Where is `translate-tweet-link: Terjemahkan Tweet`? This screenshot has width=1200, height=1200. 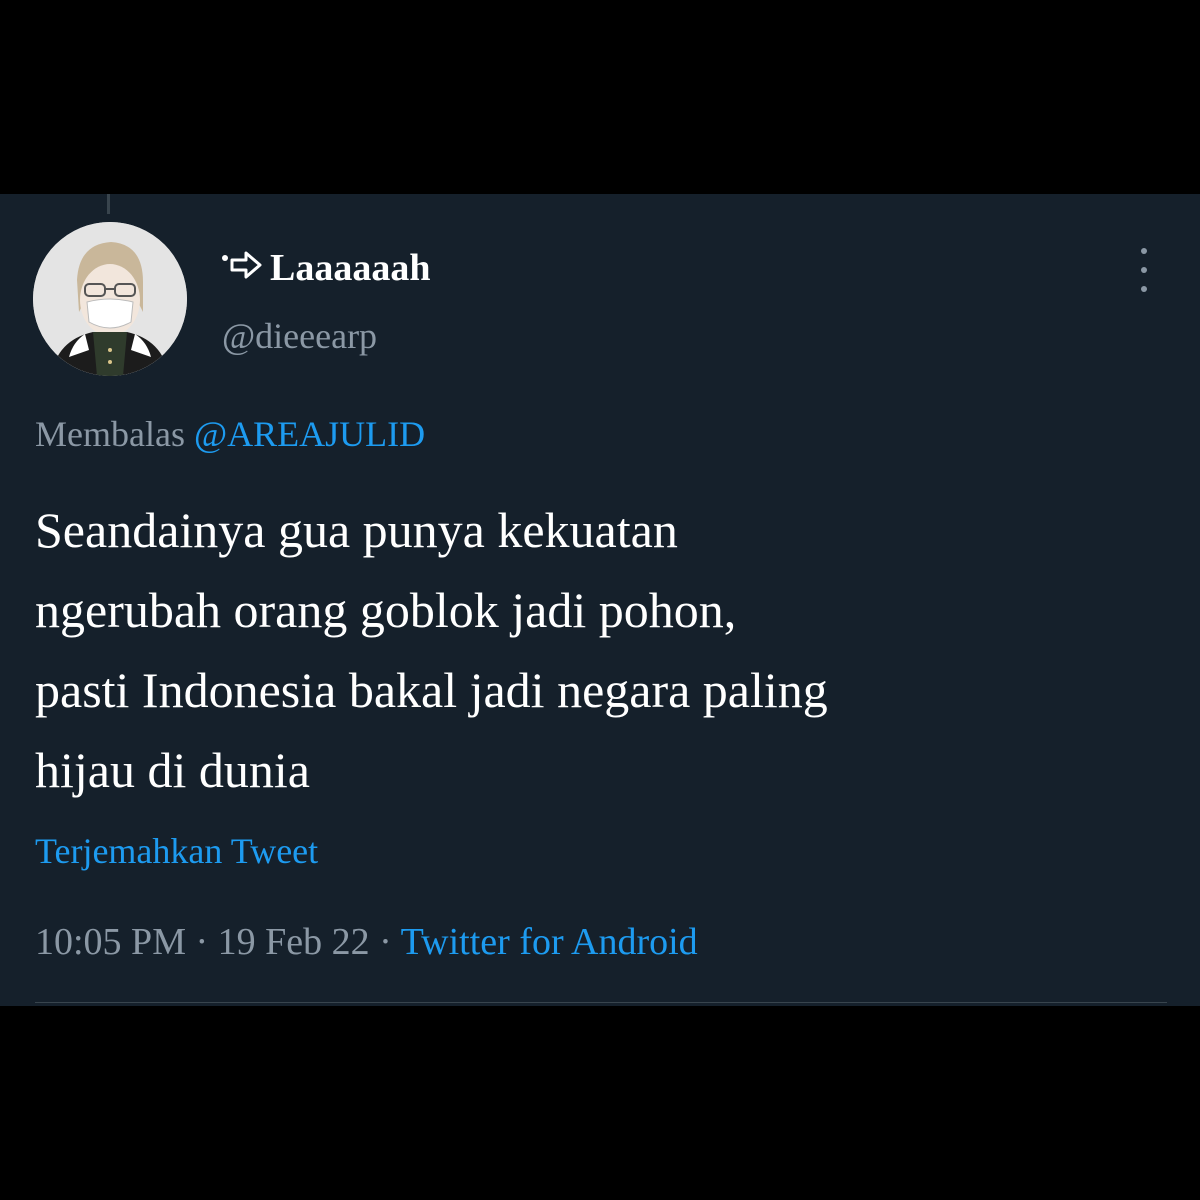 translate-tweet-link: Terjemahkan Tweet is located at coordinates (176, 851).